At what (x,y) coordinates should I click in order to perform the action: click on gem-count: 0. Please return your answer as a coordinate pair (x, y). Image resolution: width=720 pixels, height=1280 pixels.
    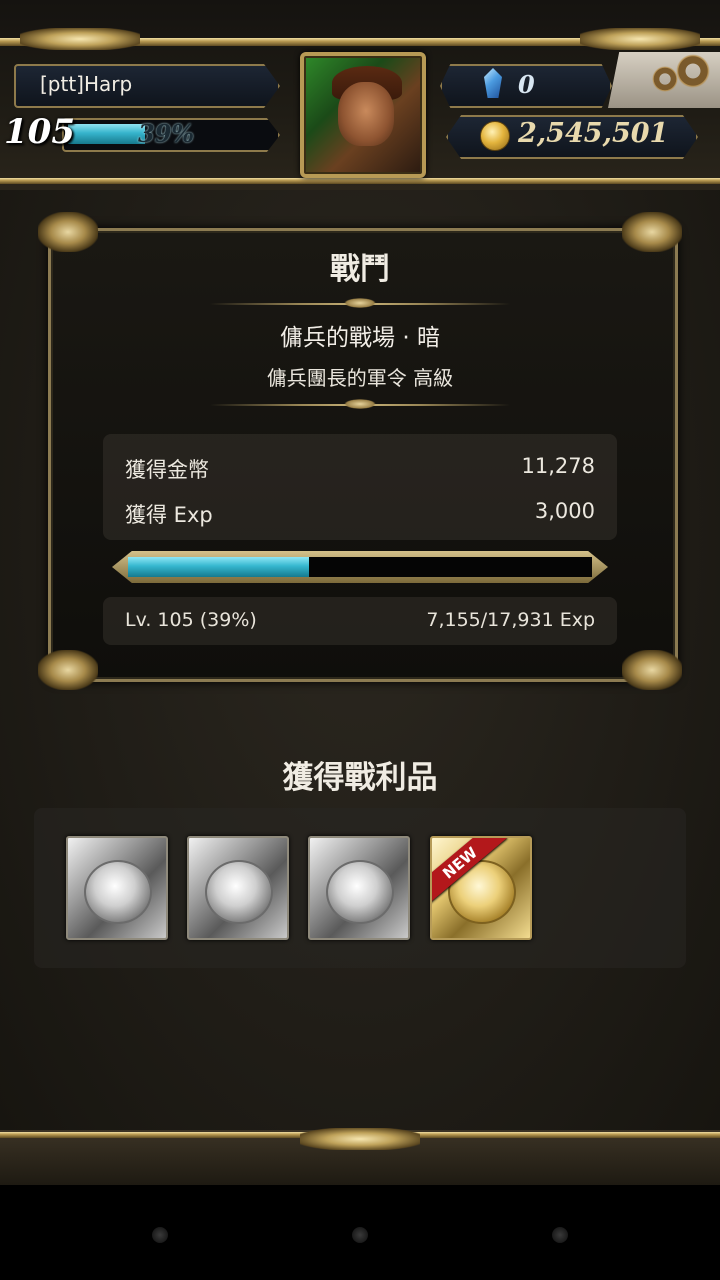
    Looking at the image, I should click on (526, 84).